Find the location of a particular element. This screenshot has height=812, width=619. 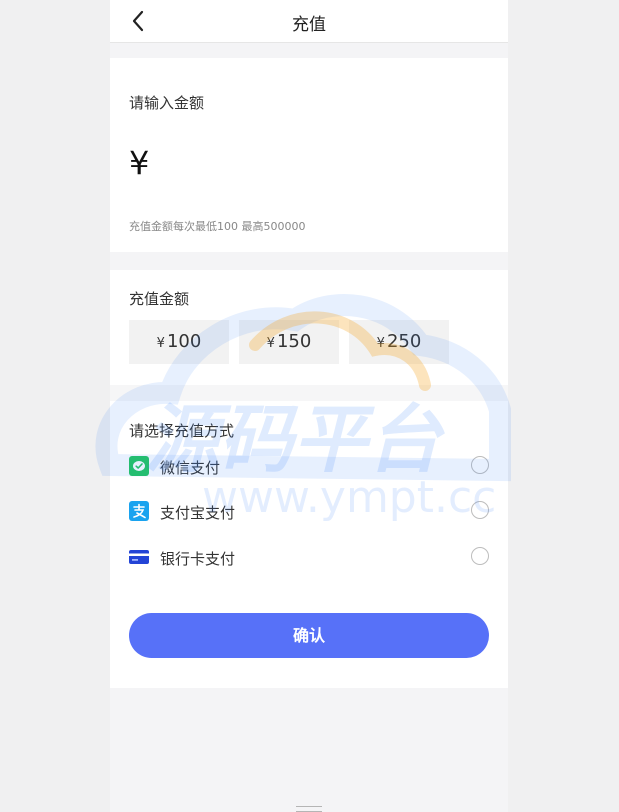

amount-hint: 充值金额每次最低100 最高500000 is located at coordinates (217, 226).